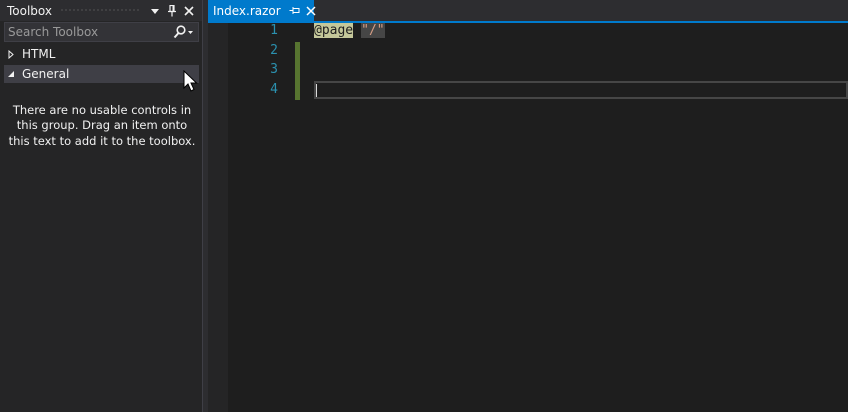 This screenshot has width=848, height=412. I want to click on line-number: 4, so click(274, 89).